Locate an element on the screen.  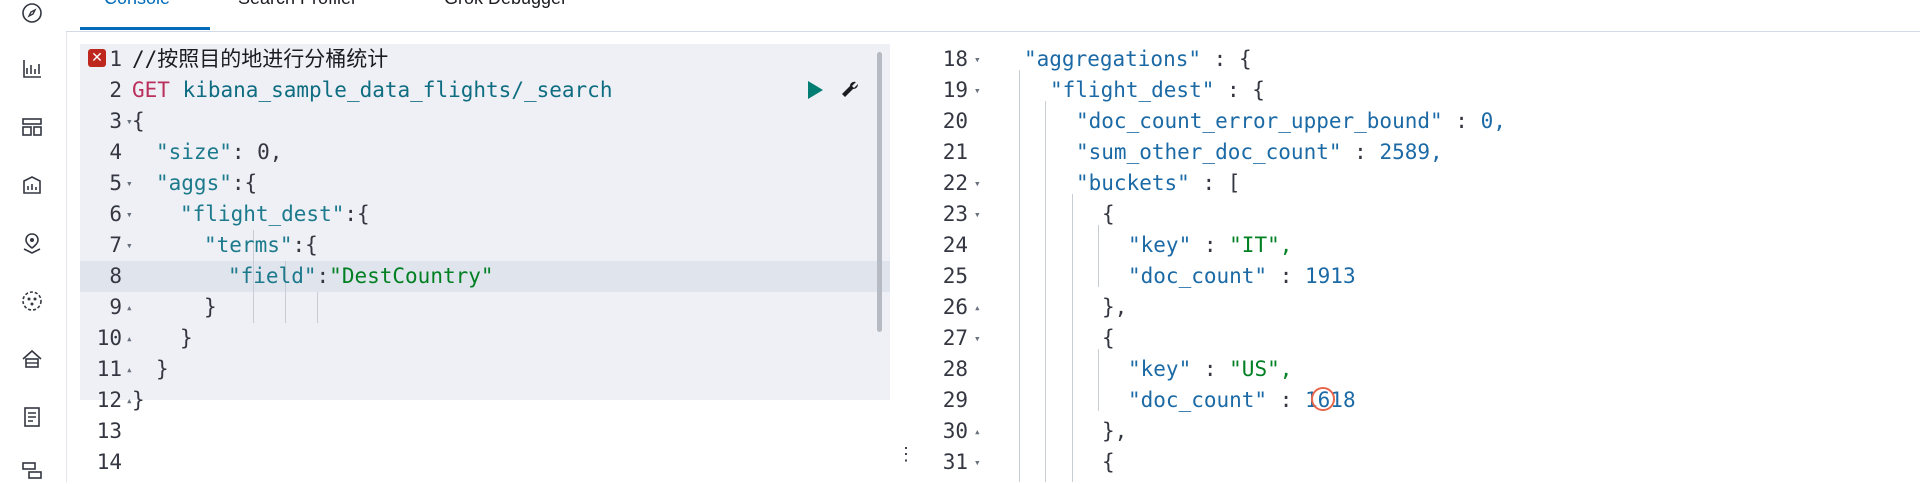
line-number: 20 is located at coordinates (955, 121).